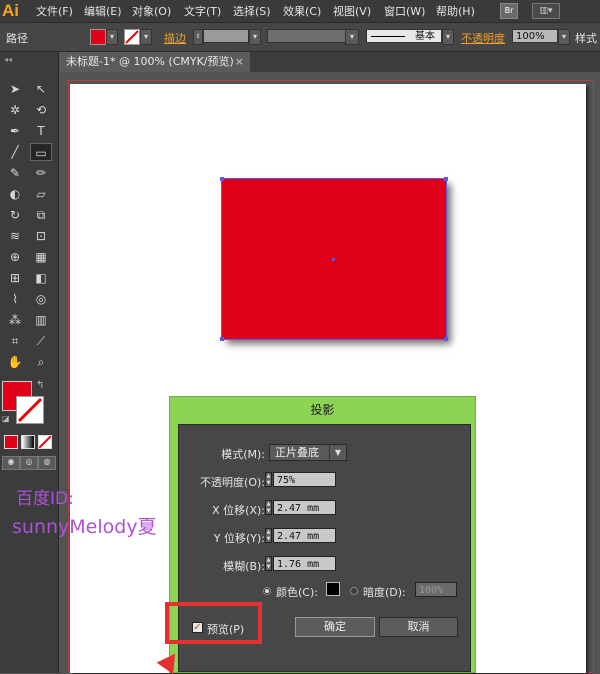 The width and height of the screenshot is (600, 674). I want to click on darkness-field: 100%, so click(436, 589).